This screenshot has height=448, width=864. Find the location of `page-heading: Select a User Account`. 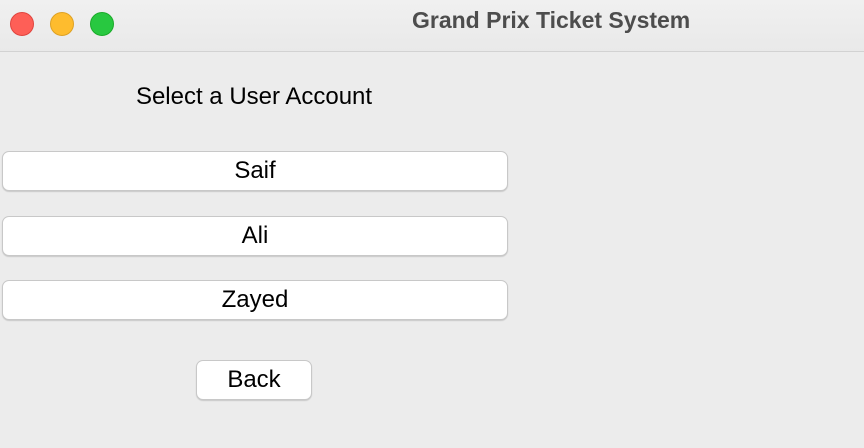

page-heading: Select a User Account is located at coordinates (254, 96).